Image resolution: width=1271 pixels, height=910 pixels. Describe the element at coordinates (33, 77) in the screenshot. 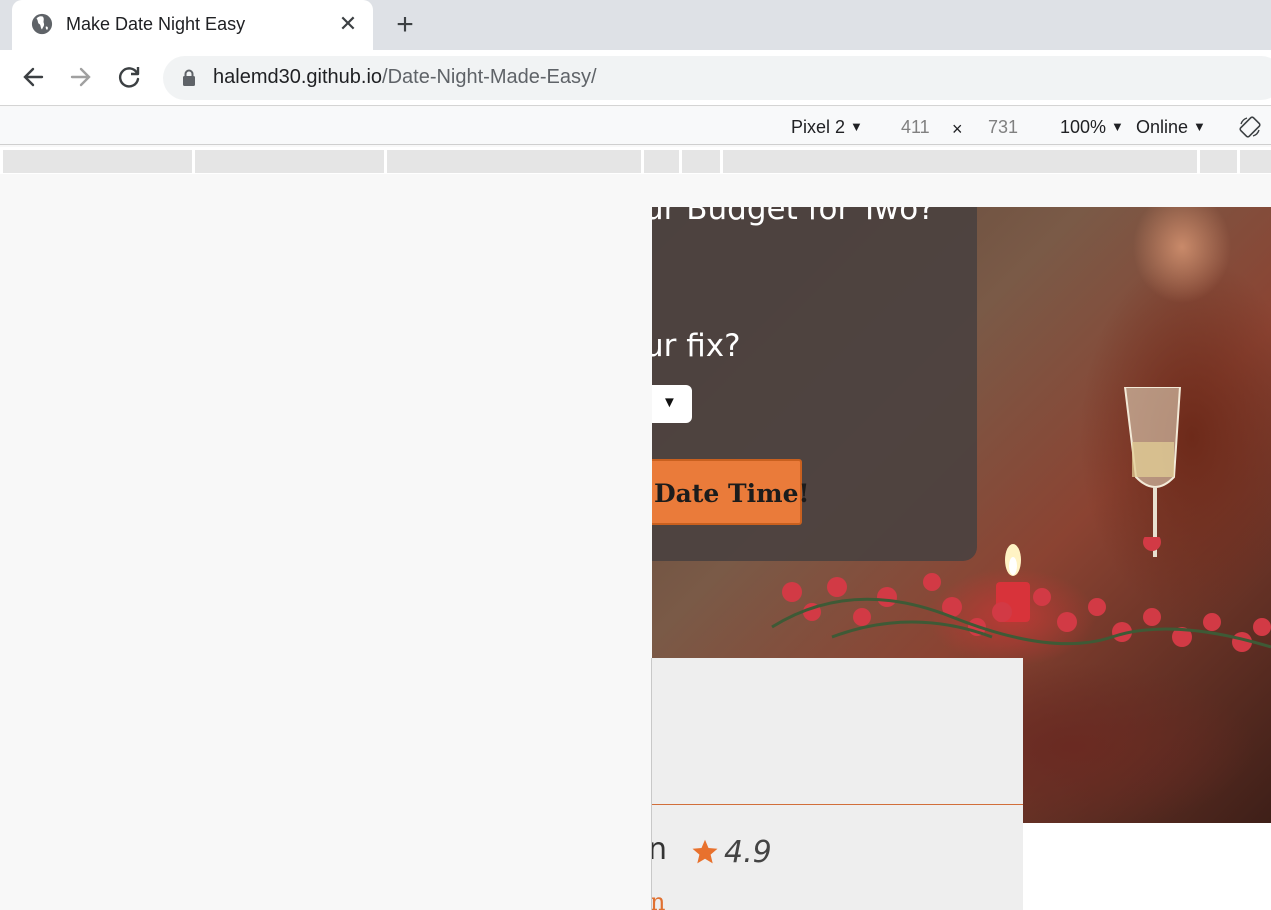

I see `back-arrow-icon` at that location.